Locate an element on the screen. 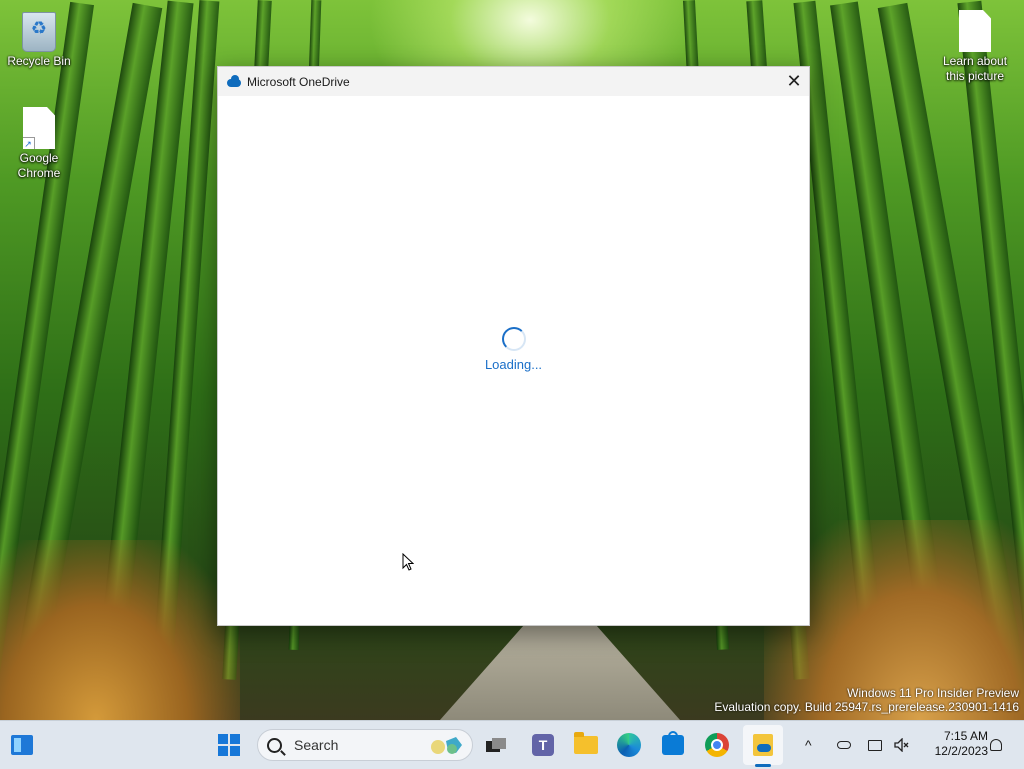 The width and height of the screenshot is (1024, 769). search-placeholder: Search is located at coordinates (316, 745).